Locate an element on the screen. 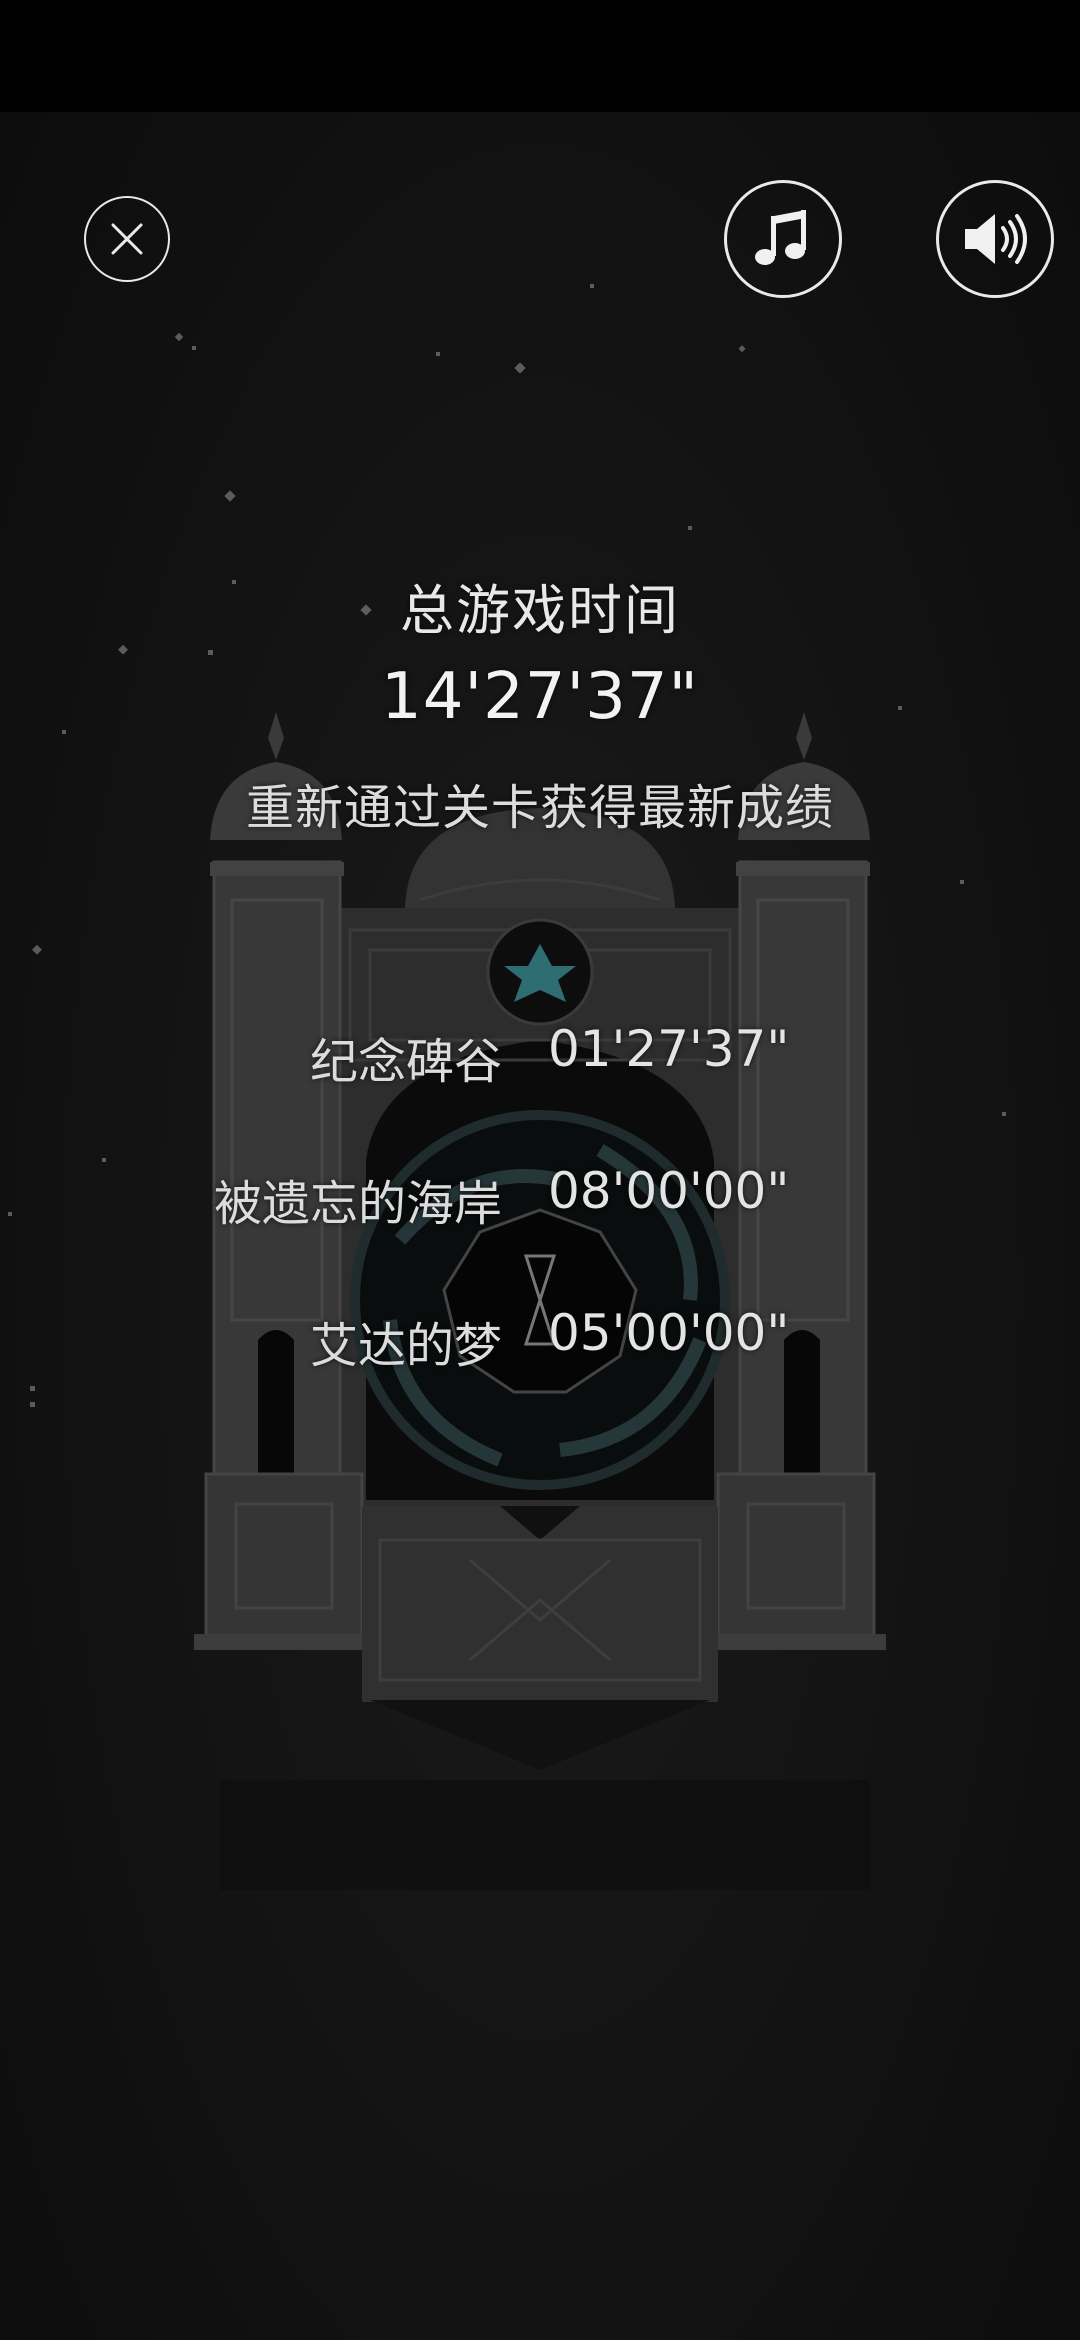  level-name: 艾达的梦 is located at coordinates (405, 1346).